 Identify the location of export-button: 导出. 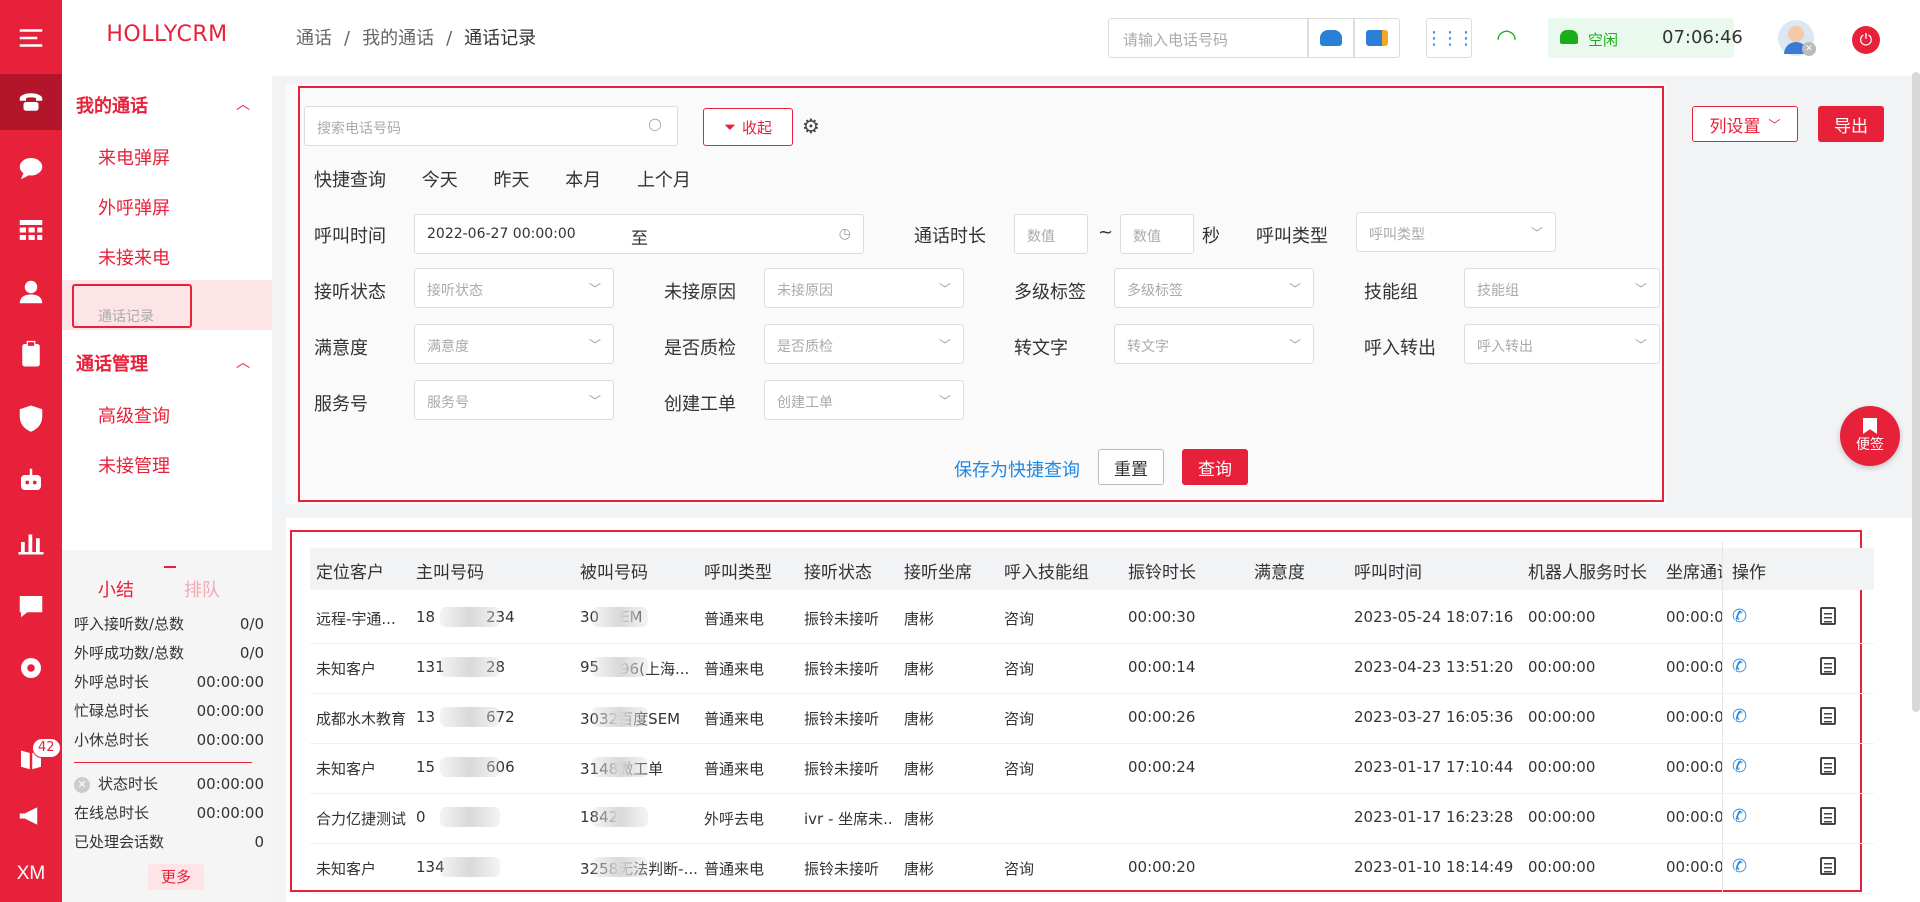
(1851, 124).